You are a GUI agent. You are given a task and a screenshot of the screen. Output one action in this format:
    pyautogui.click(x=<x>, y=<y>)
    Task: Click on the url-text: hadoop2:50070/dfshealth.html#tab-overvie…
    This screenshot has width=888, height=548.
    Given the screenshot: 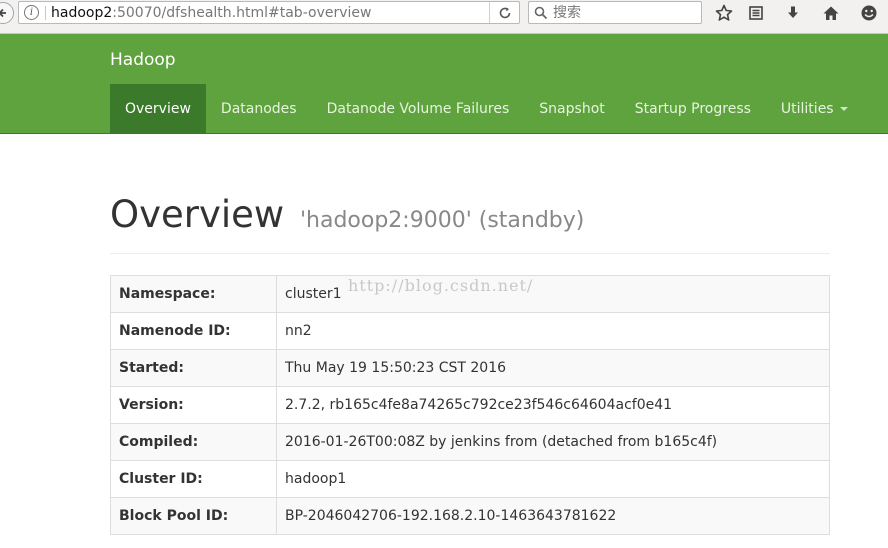 What is the action you would take?
    pyautogui.click(x=211, y=13)
    